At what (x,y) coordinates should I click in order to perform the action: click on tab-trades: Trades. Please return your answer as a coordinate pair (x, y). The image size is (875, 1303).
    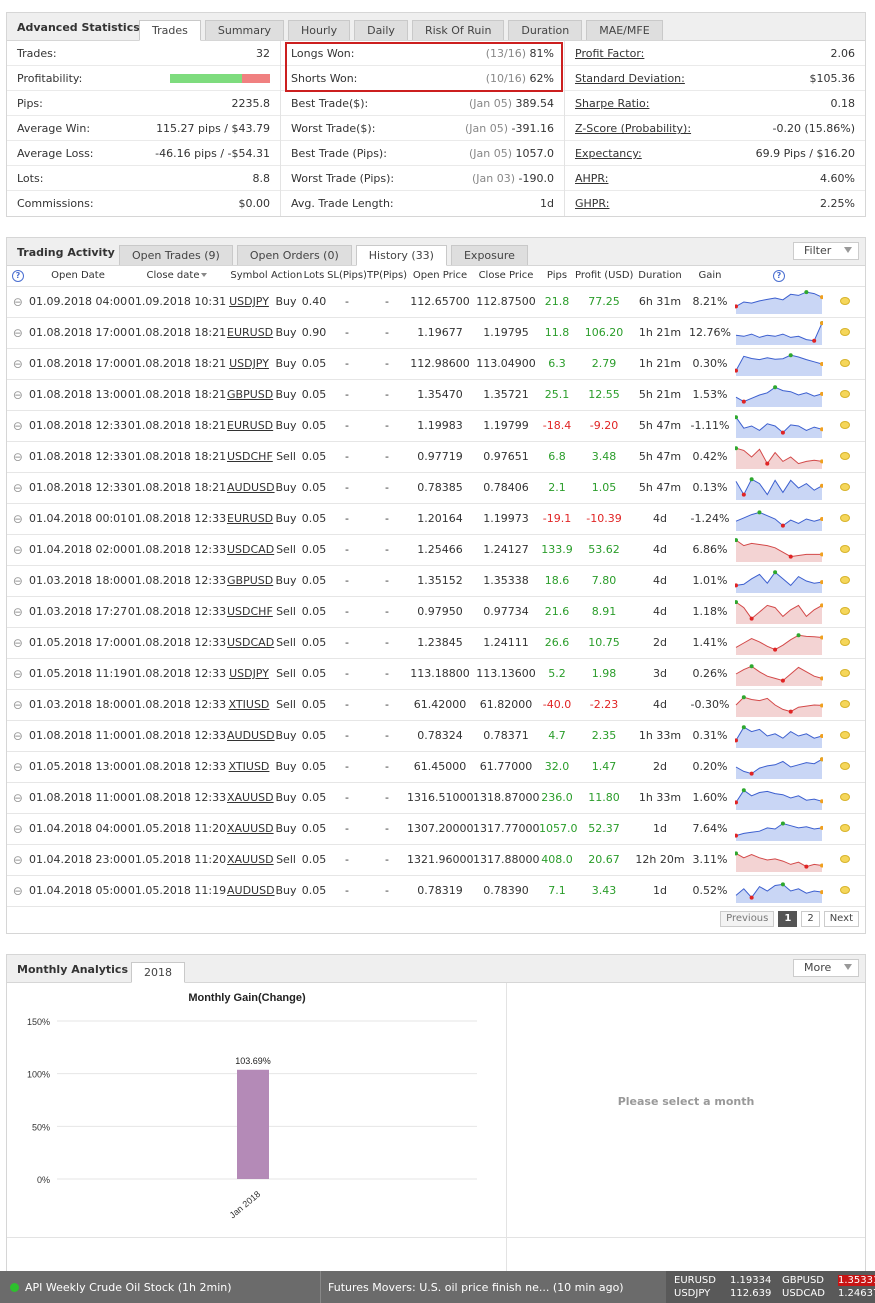
    Looking at the image, I should click on (170, 30).